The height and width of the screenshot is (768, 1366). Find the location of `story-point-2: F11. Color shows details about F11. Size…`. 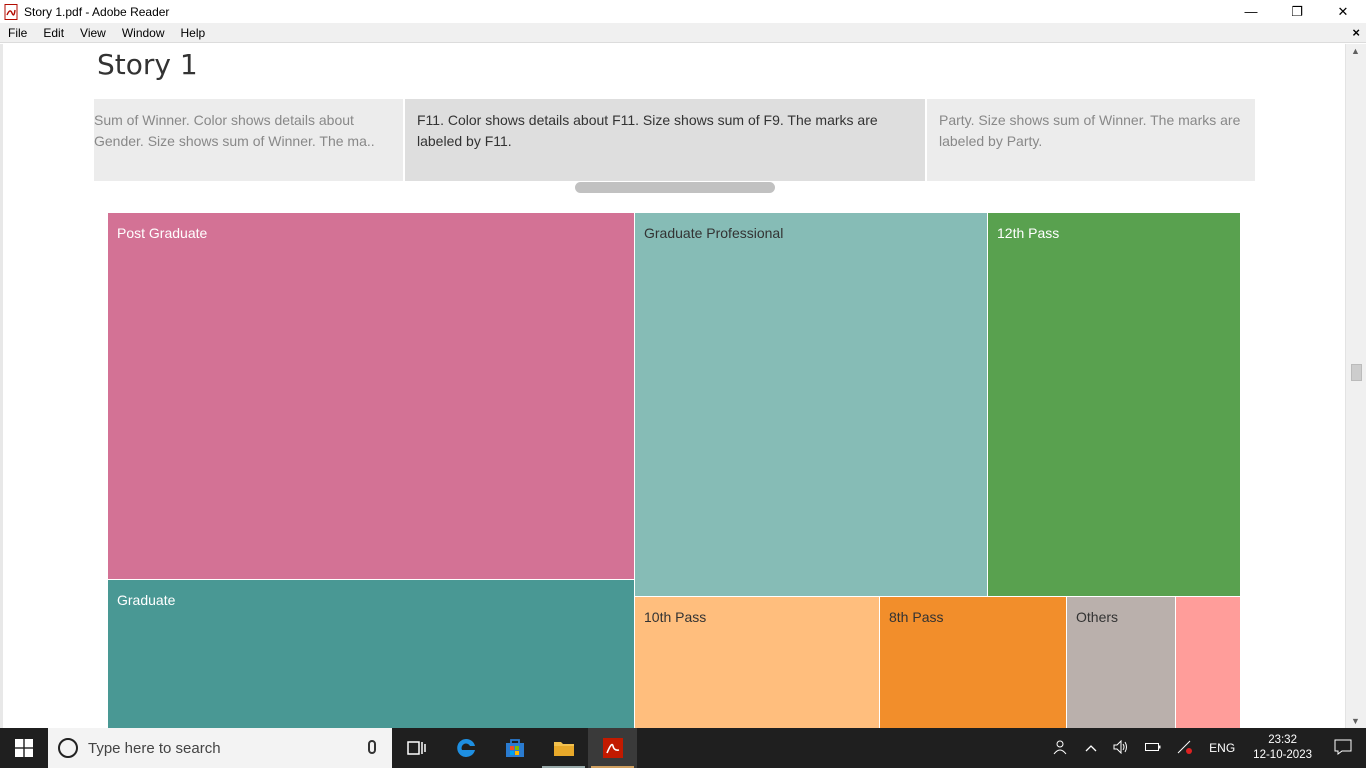

story-point-2: F11. Color shows details about F11. Size… is located at coordinates (665, 140).